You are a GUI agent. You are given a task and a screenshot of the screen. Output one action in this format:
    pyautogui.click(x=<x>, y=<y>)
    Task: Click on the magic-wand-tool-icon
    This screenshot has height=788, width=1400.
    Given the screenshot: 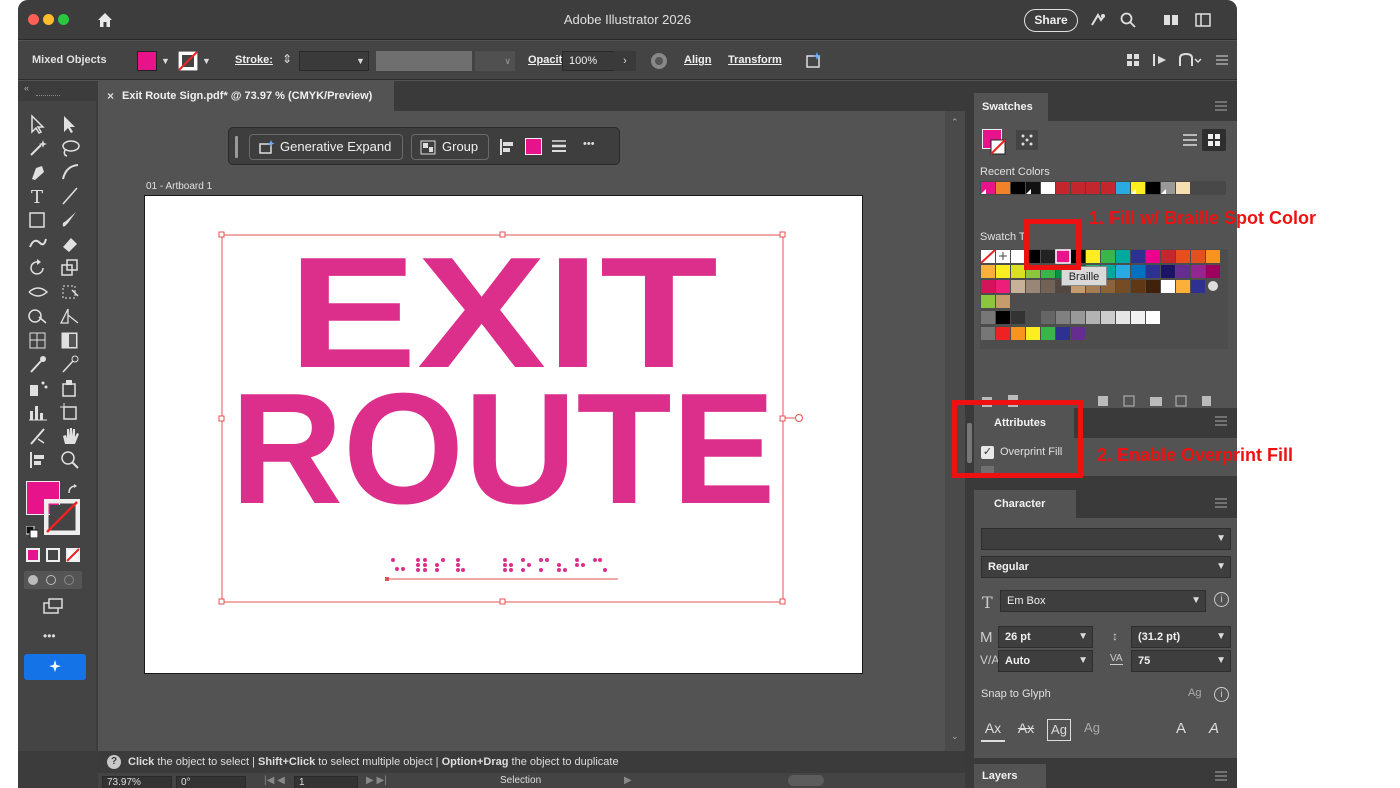 What is the action you would take?
    pyautogui.click(x=38, y=148)
    